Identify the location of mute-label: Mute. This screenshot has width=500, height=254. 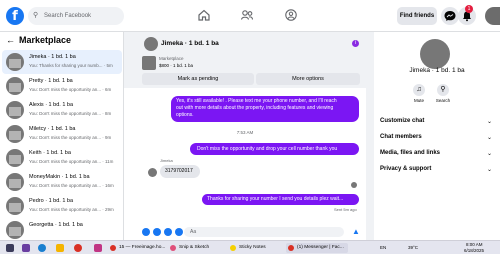
(418, 100).